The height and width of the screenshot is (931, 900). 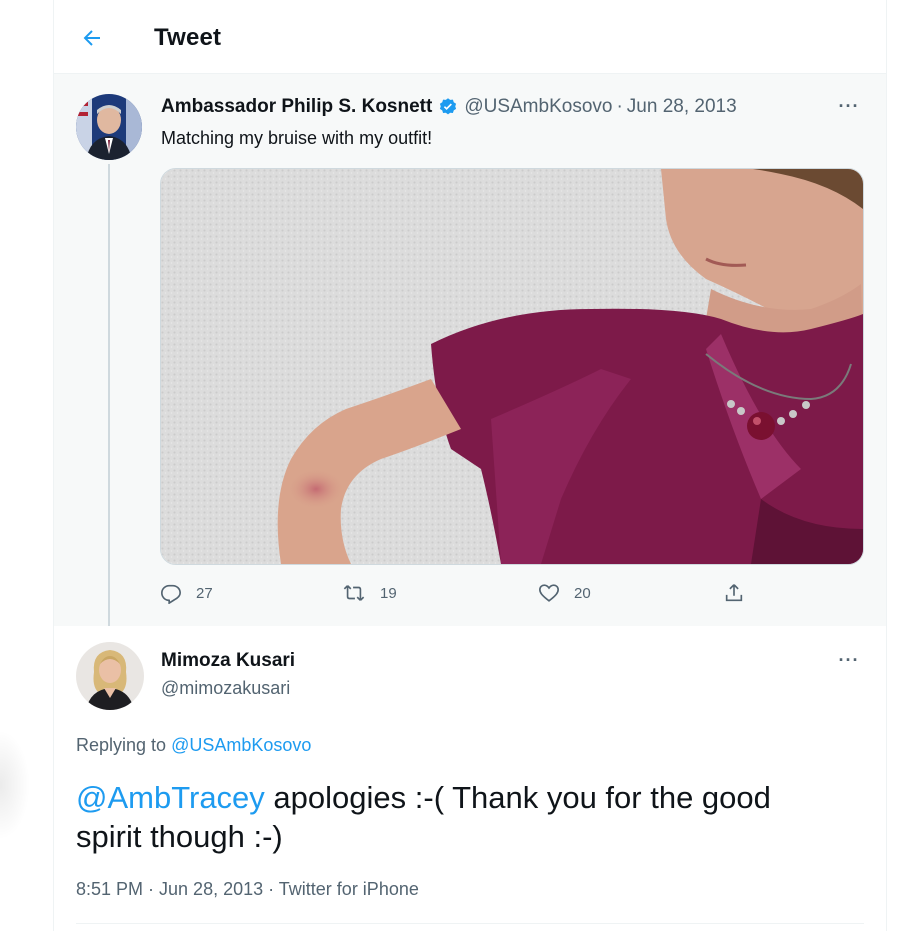 I want to click on reply-icon, so click(x=171, y=594).